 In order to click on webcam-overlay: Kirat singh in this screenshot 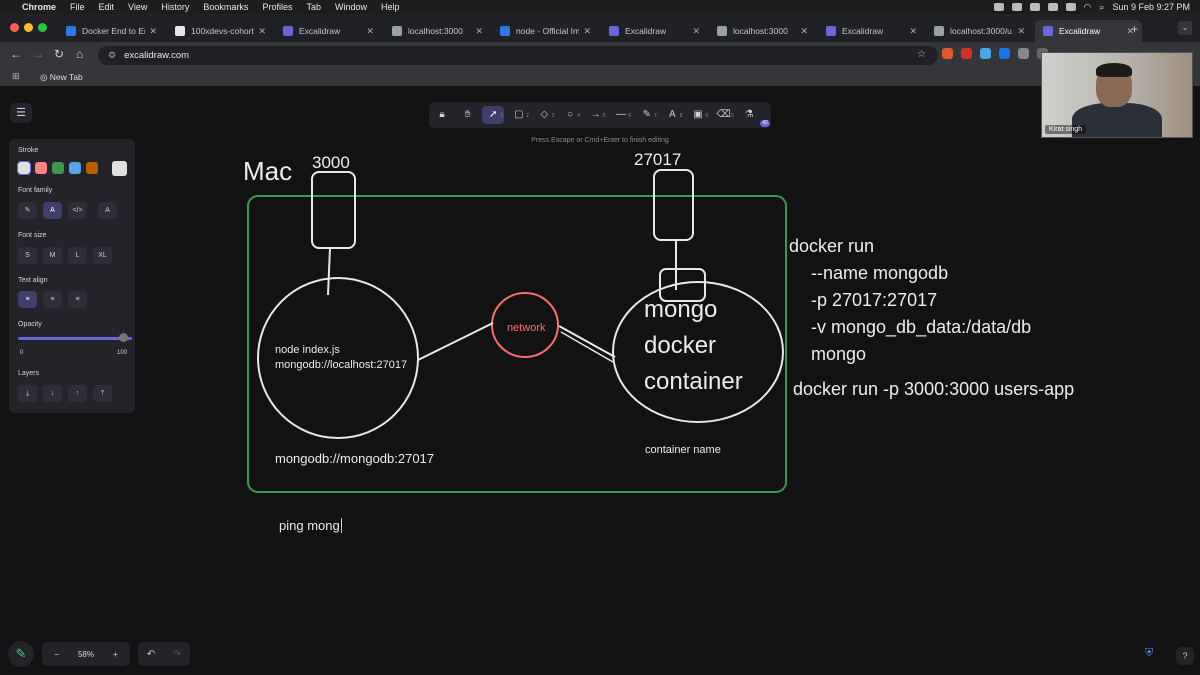, I will do `click(1117, 95)`.